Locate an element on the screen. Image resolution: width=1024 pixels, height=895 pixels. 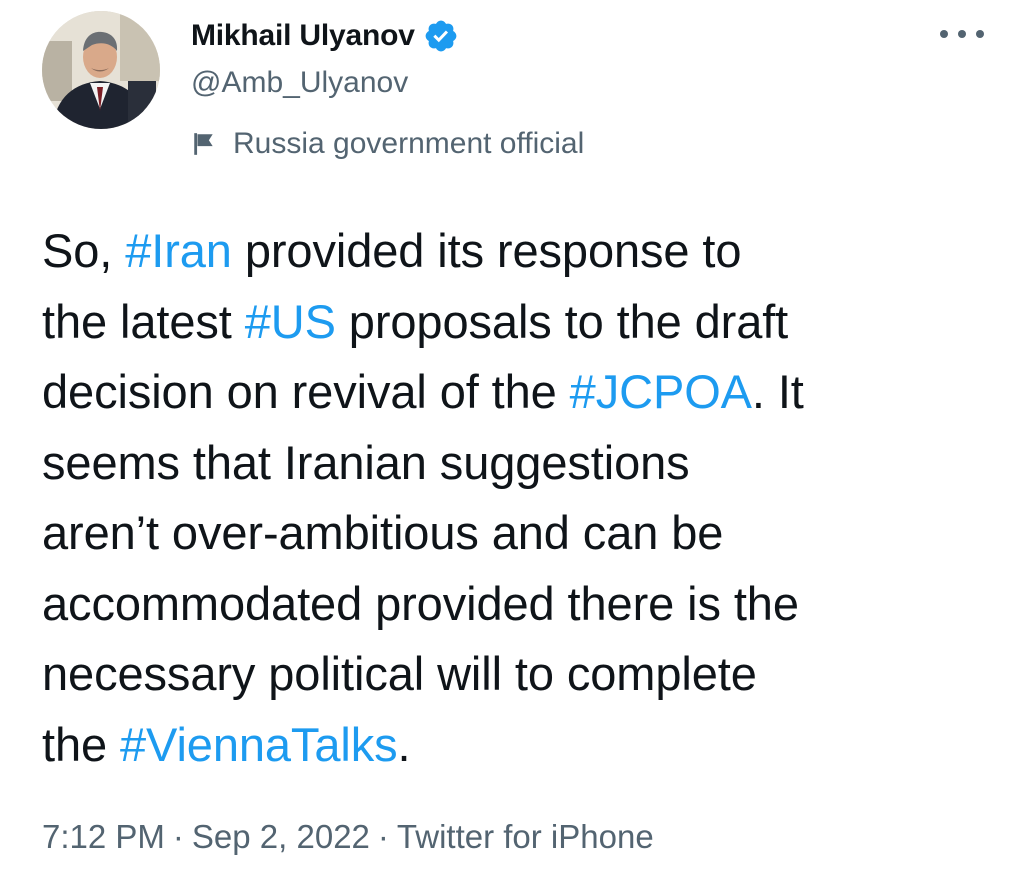
tweet-source: Twitter for iPhone is located at coordinates (525, 836).